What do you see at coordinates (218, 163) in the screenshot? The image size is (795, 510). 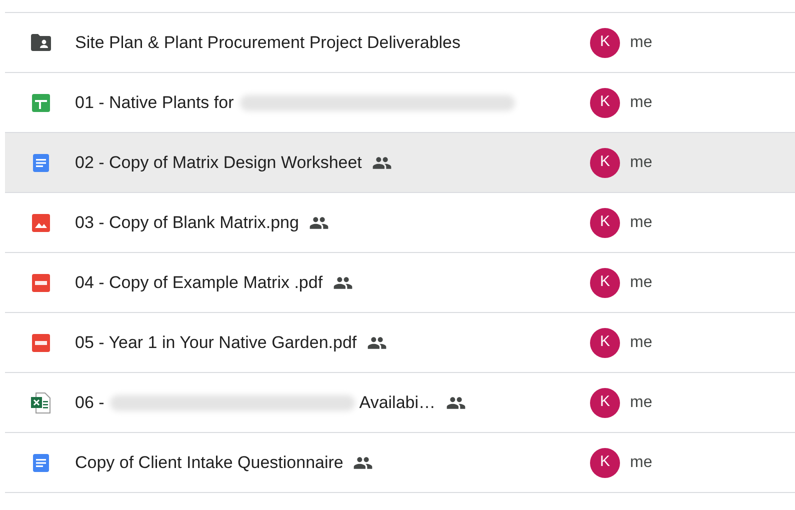 I see `file-name: 02 - Copy of Matrix Design Worksheet` at bounding box center [218, 163].